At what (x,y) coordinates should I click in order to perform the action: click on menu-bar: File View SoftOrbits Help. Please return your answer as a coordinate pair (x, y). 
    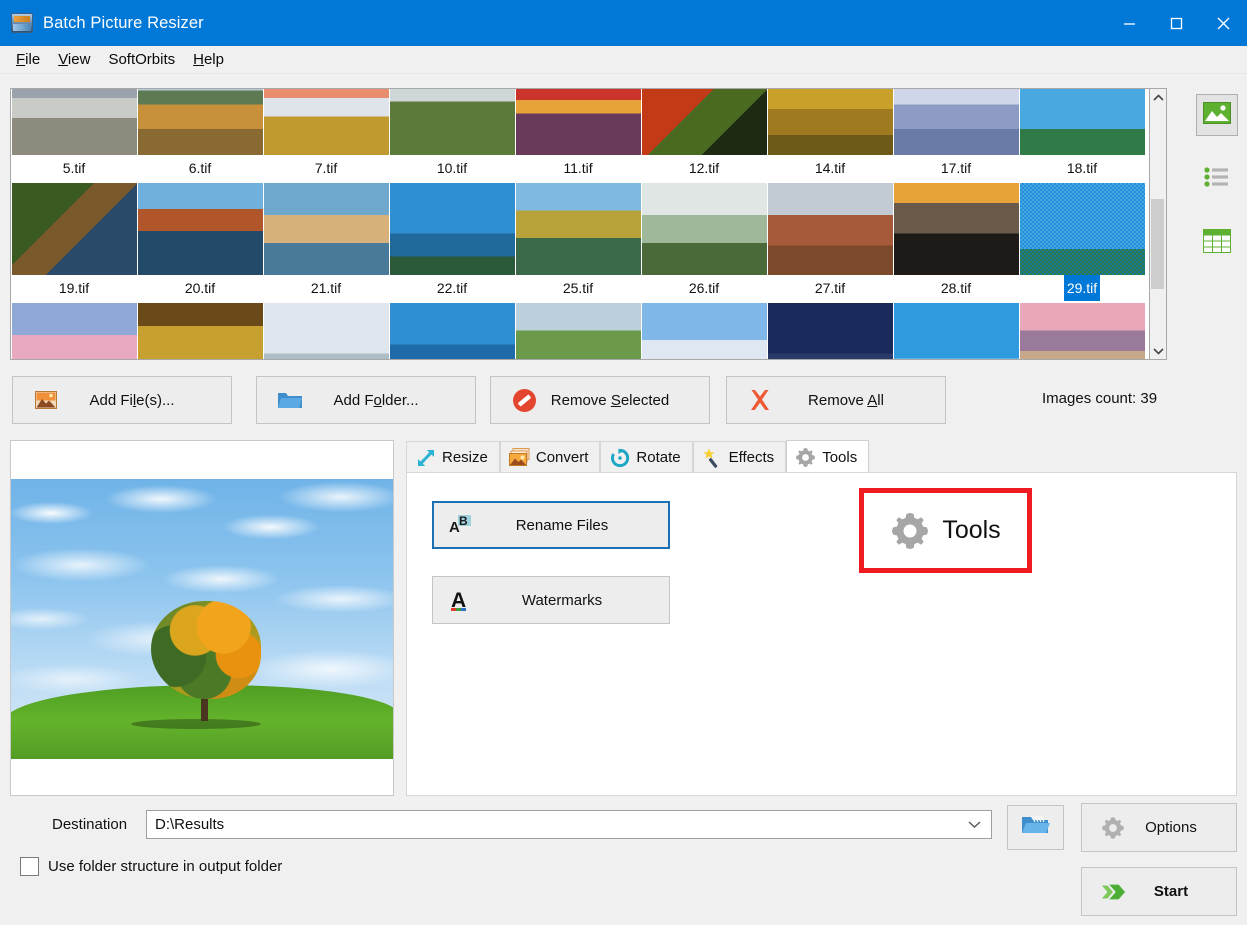
    Looking at the image, I should click on (623, 60).